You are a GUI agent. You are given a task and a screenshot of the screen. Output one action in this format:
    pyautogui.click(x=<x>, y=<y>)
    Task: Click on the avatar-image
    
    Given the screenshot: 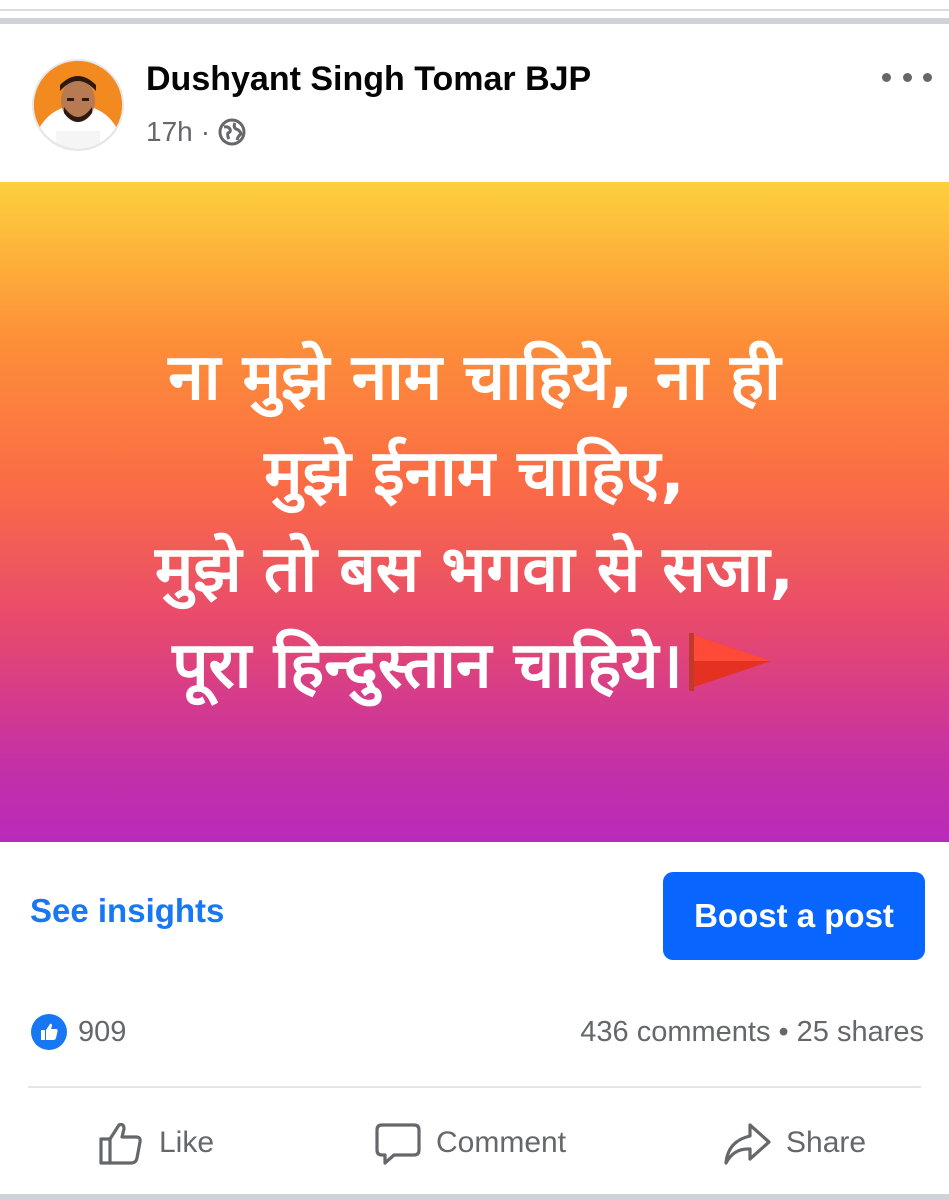 What is the action you would take?
    pyautogui.click(x=78, y=105)
    